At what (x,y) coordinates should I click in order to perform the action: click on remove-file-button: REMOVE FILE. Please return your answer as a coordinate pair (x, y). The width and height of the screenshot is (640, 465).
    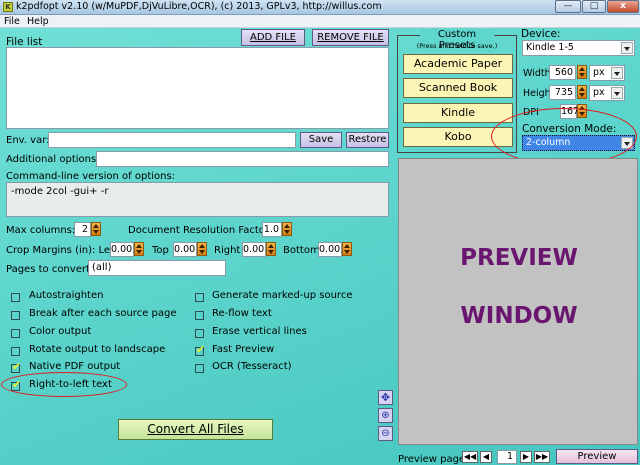
    Looking at the image, I should click on (350, 37).